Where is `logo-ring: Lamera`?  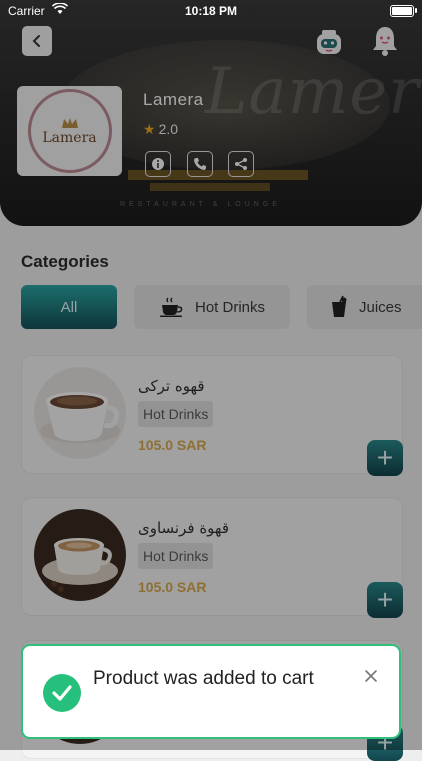 logo-ring: Lamera is located at coordinates (69, 131).